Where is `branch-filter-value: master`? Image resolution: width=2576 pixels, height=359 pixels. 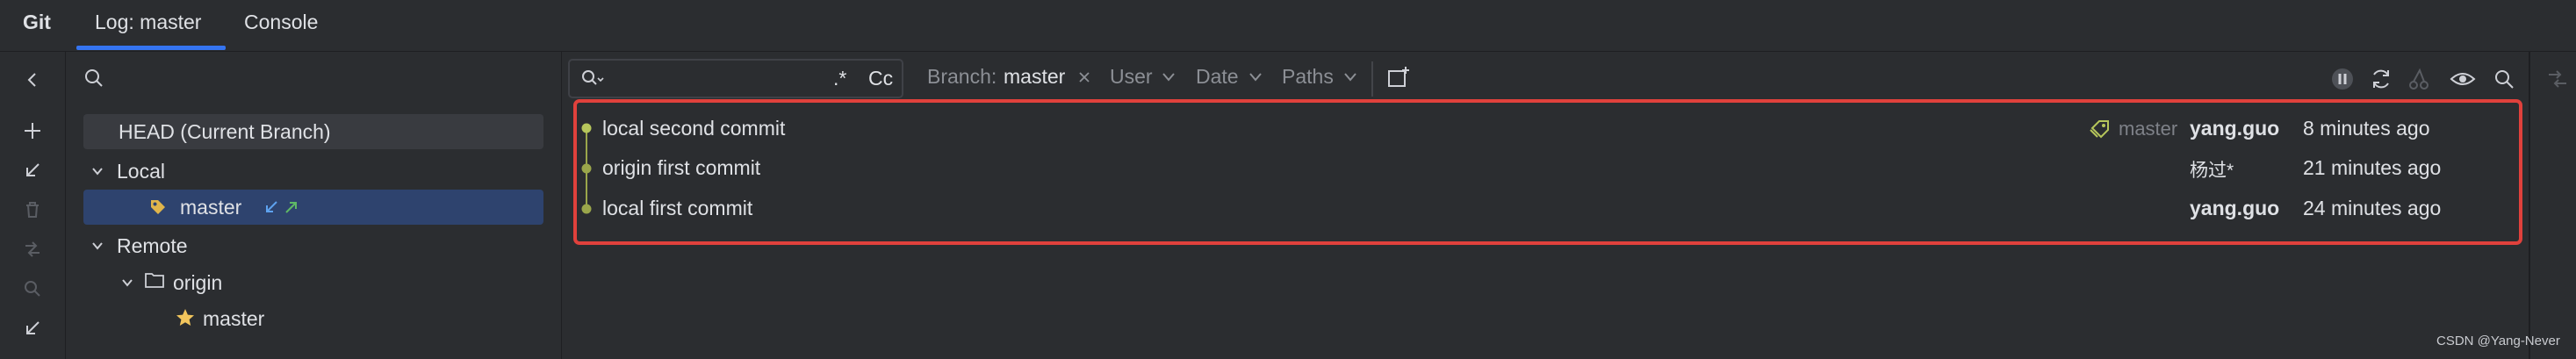 branch-filter-value: master is located at coordinates (1034, 77).